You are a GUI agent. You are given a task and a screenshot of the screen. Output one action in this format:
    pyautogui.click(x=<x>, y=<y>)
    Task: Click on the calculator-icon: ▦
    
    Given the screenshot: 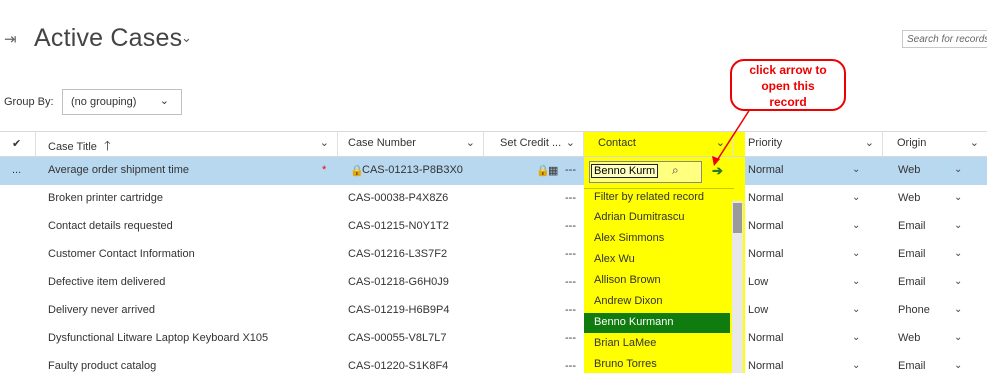 What is the action you would take?
    pyautogui.click(x=553, y=171)
    